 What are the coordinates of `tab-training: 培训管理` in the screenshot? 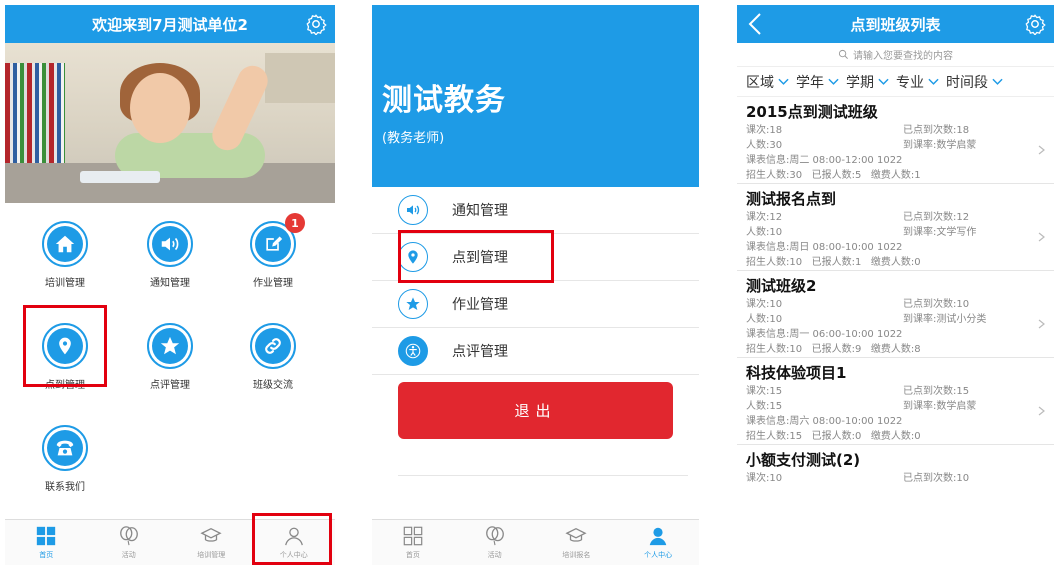 It's located at (211, 542).